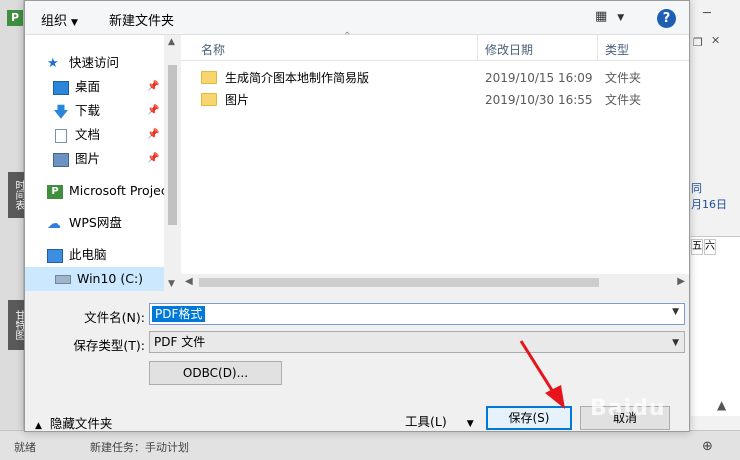 The image size is (740, 460). What do you see at coordinates (601, 16) in the screenshot?
I see `view-list-icon: ▦` at bounding box center [601, 16].